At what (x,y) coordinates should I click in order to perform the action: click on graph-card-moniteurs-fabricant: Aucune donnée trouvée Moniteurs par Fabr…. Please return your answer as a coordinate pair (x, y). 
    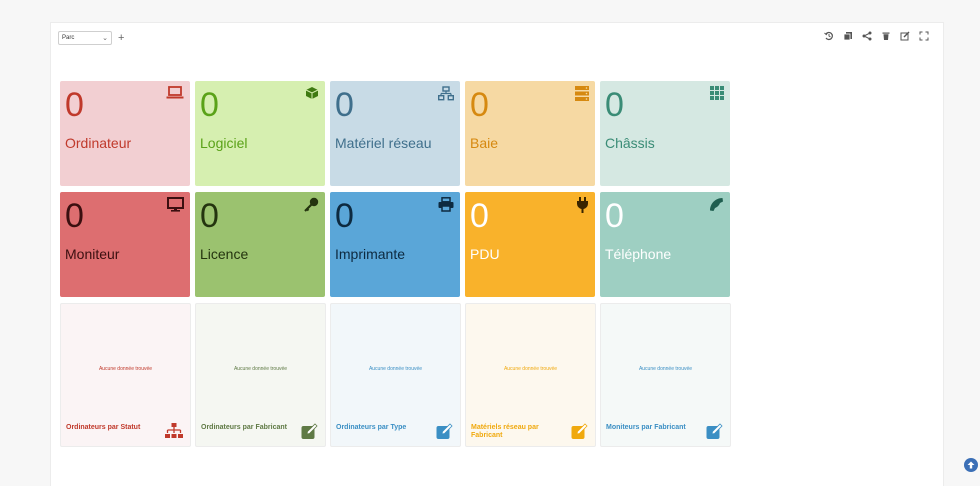
    Looking at the image, I should click on (665, 375).